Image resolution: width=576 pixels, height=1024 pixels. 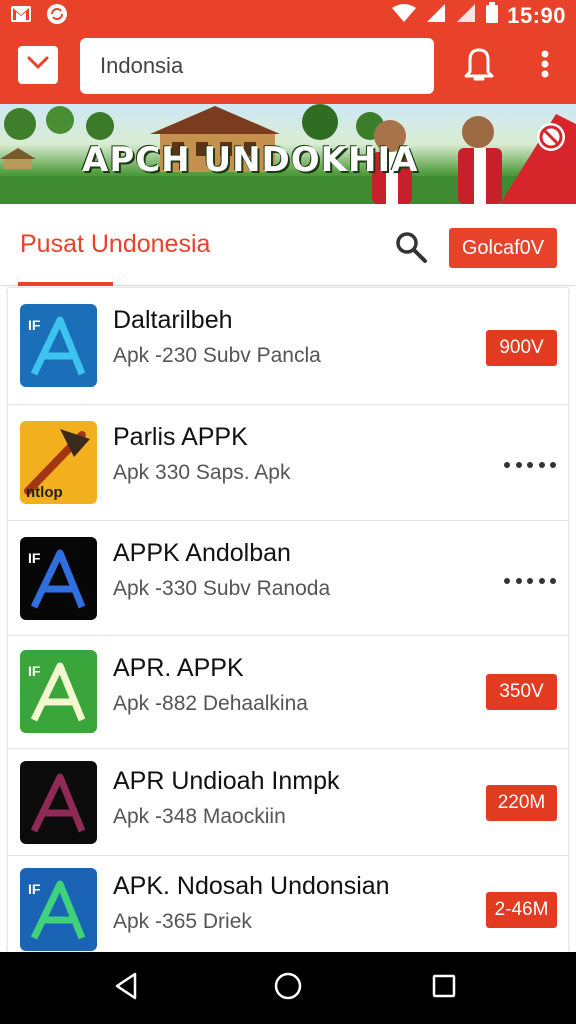 What do you see at coordinates (44, 492) in the screenshot?
I see `svg-text: ntlop` at bounding box center [44, 492].